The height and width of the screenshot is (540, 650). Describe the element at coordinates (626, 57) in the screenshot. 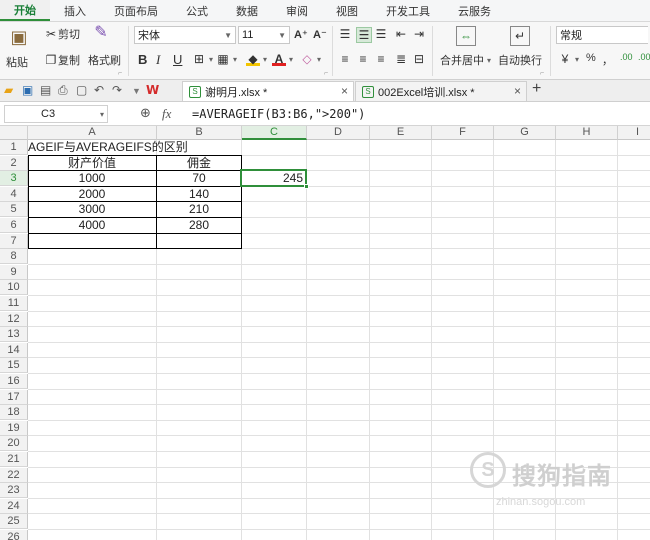

I see `increase-decimal-button: .00` at that location.